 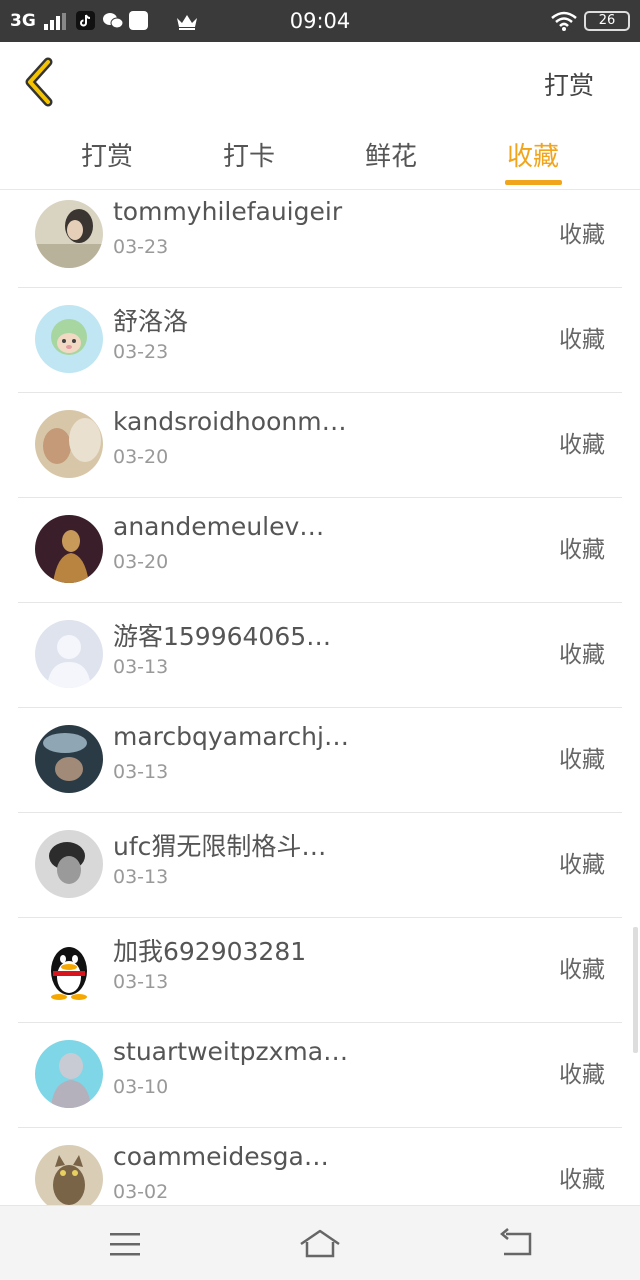 What do you see at coordinates (564, 21) in the screenshot?
I see `wifi-icon` at bounding box center [564, 21].